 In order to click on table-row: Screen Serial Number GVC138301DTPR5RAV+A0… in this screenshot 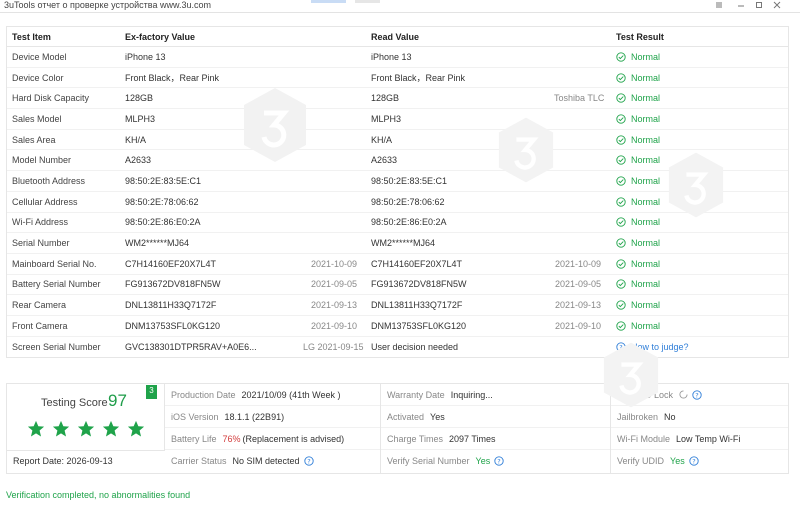, I will do `click(397, 347)`.